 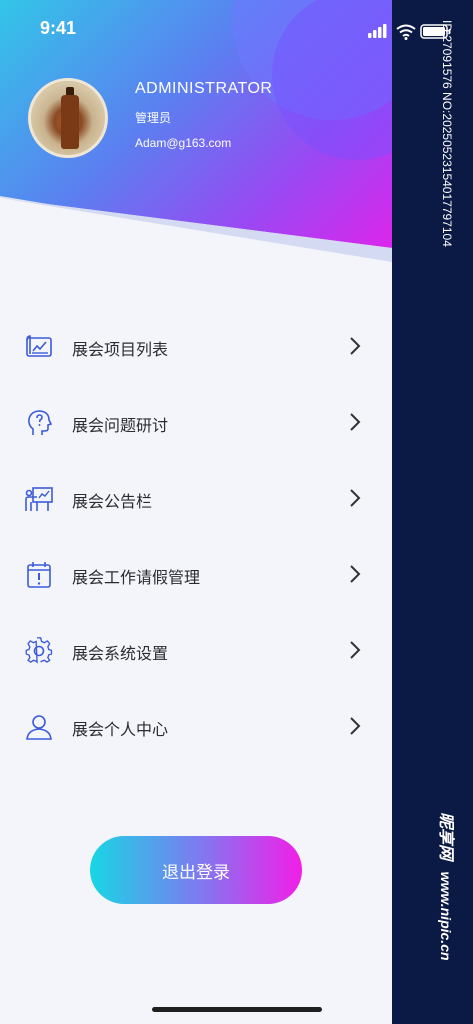 I want to click on menu-item-discussion: 展会问题研讨, so click(x=196, y=422).